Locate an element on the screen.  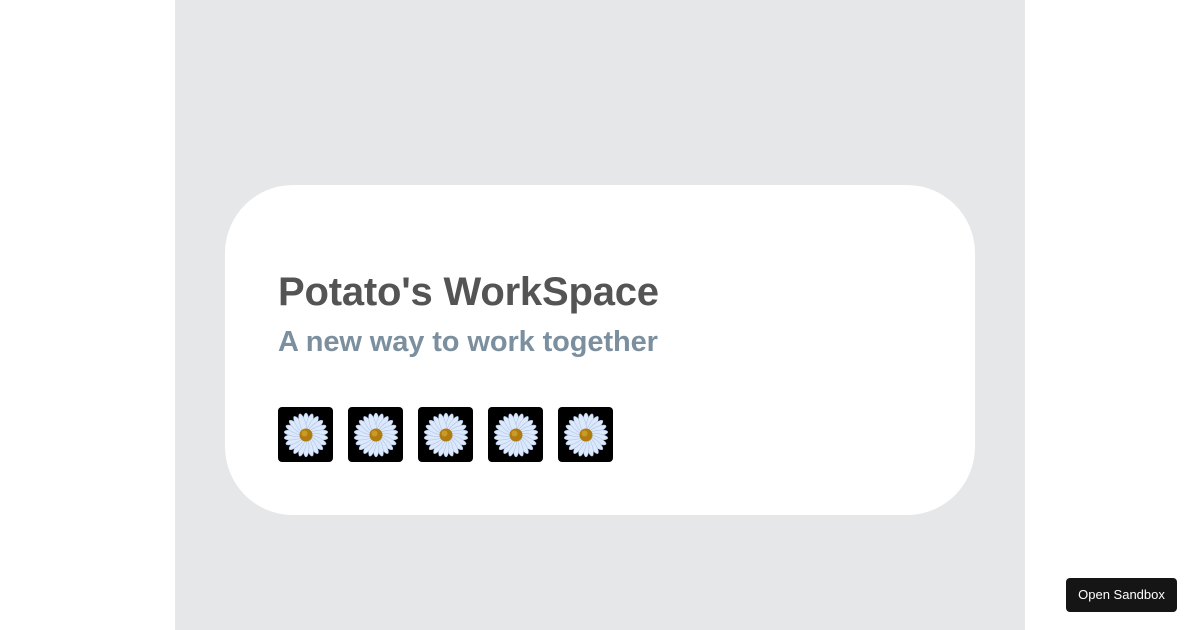
open-sandbox-button: Open Sandbox is located at coordinates (1121, 595).